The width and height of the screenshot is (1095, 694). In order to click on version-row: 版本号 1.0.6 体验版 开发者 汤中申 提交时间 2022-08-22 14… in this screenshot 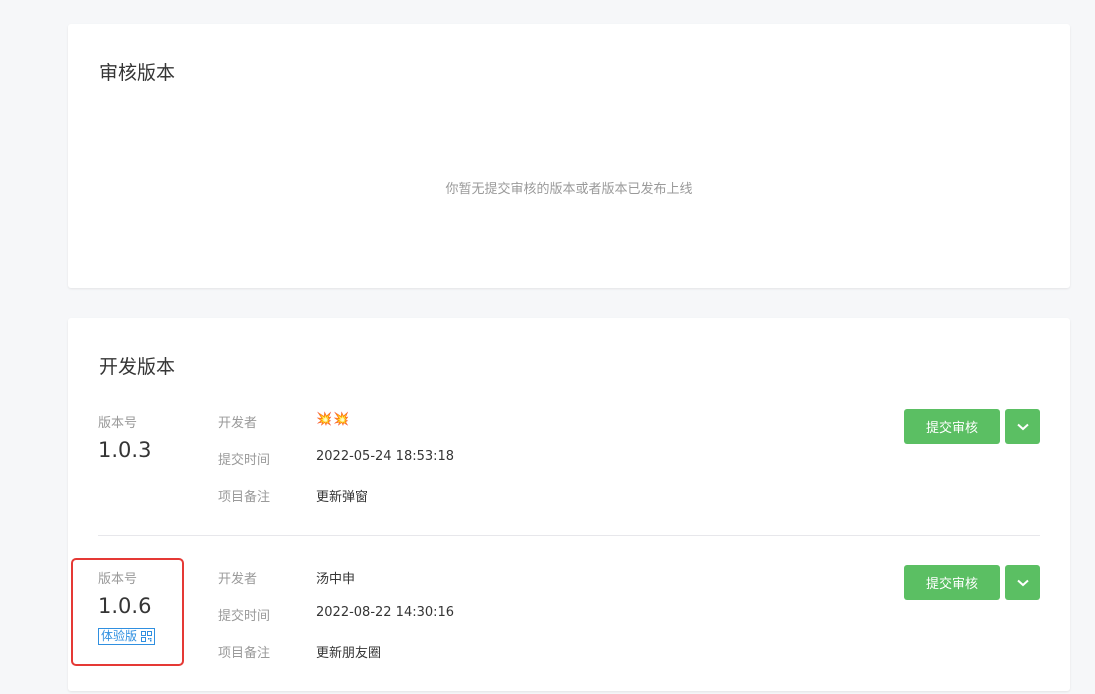, I will do `click(569, 622)`.